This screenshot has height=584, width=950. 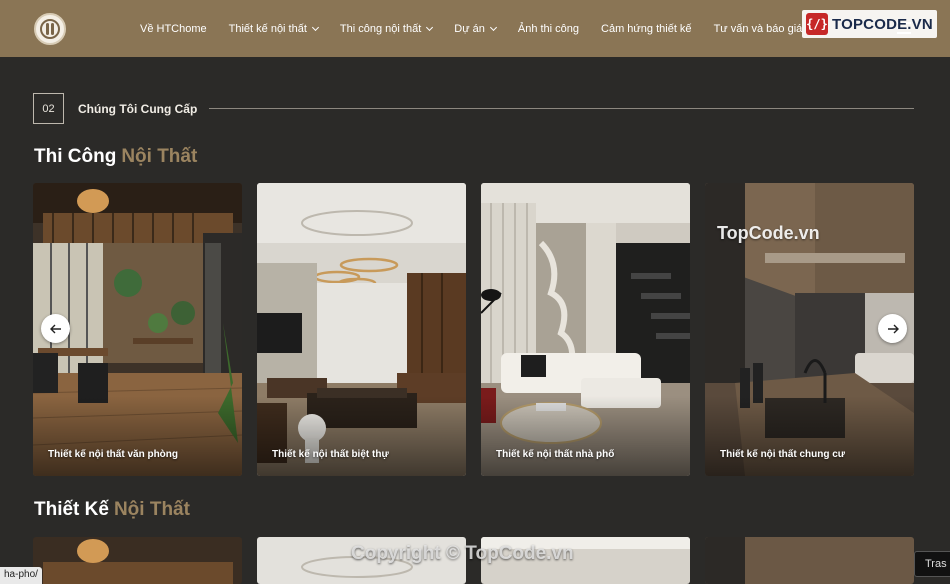 What do you see at coordinates (768, 233) in the screenshot?
I see `watermark-text: TopCode.vn` at bounding box center [768, 233].